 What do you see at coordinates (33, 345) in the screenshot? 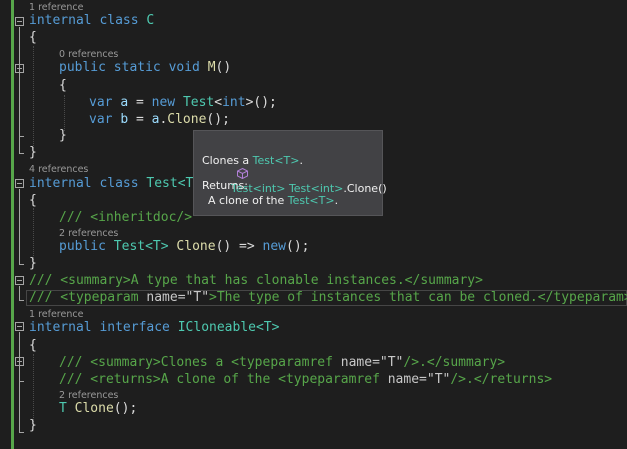
I see `code-line-17: {` at bounding box center [33, 345].